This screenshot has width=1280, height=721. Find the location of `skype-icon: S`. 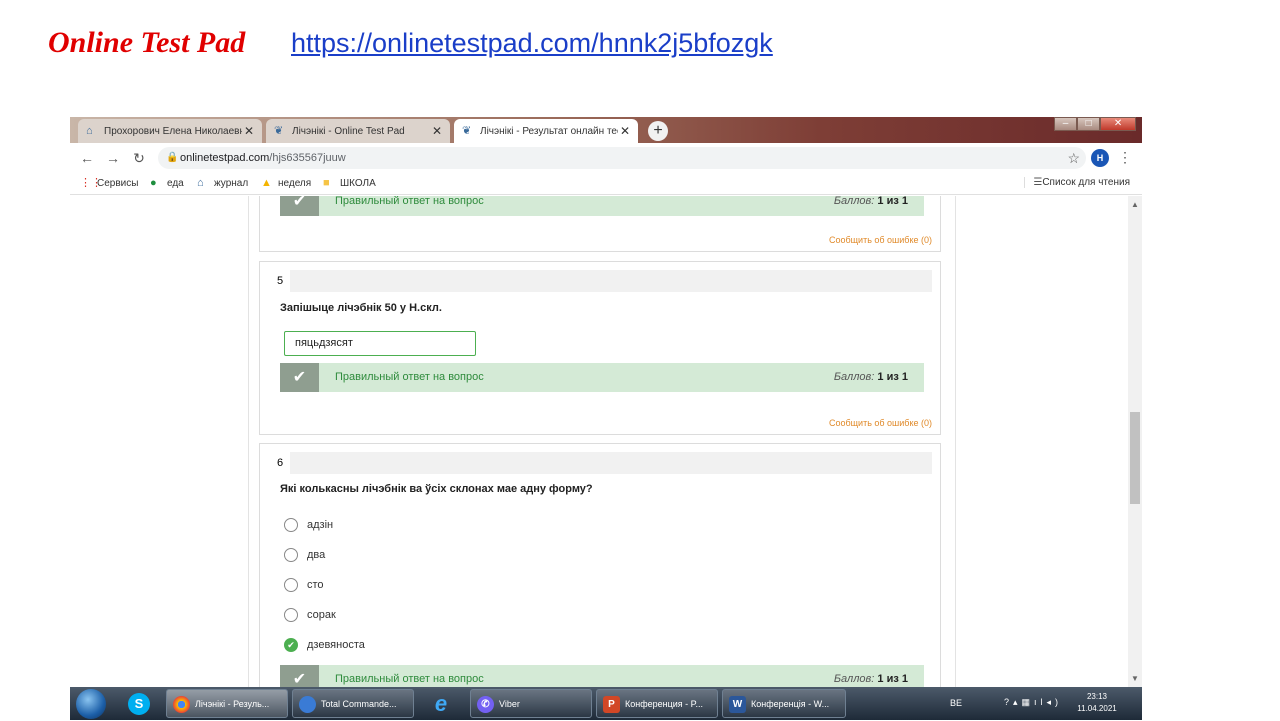

skype-icon: S is located at coordinates (139, 704).